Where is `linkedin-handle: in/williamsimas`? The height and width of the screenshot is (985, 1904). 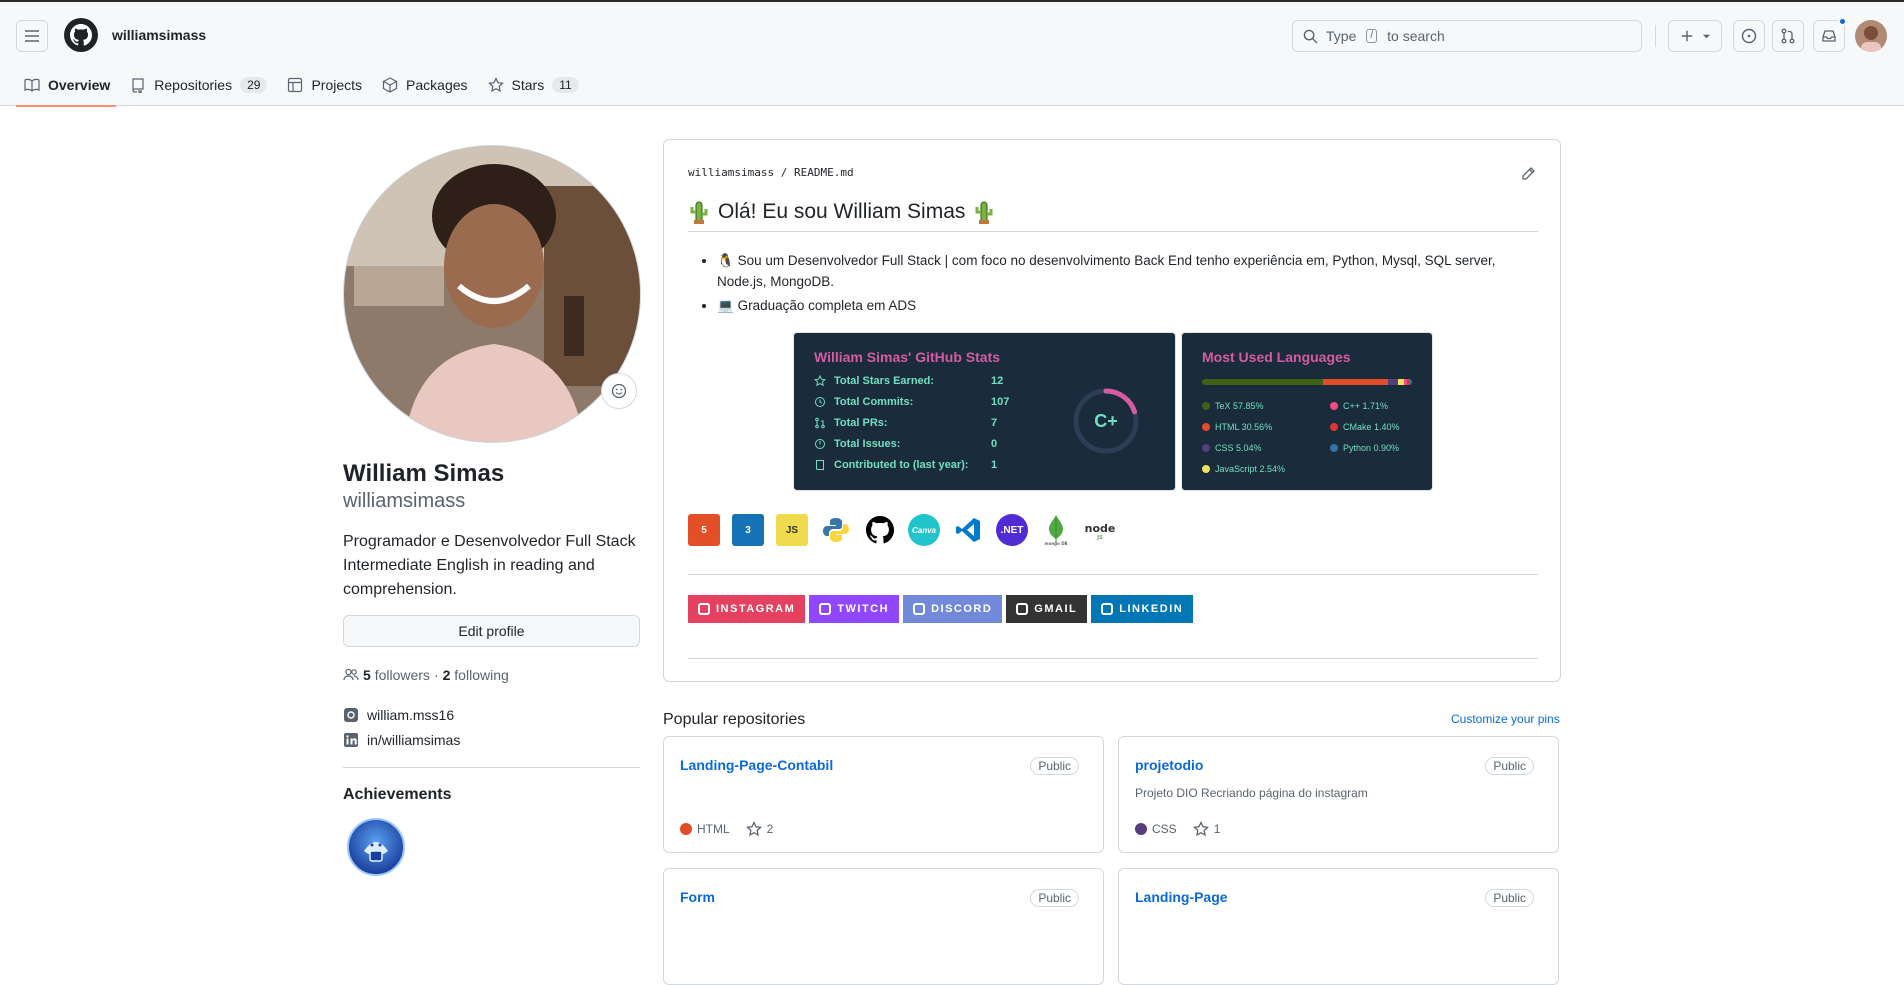
linkedin-handle: in/williamsimas is located at coordinates (413, 740).